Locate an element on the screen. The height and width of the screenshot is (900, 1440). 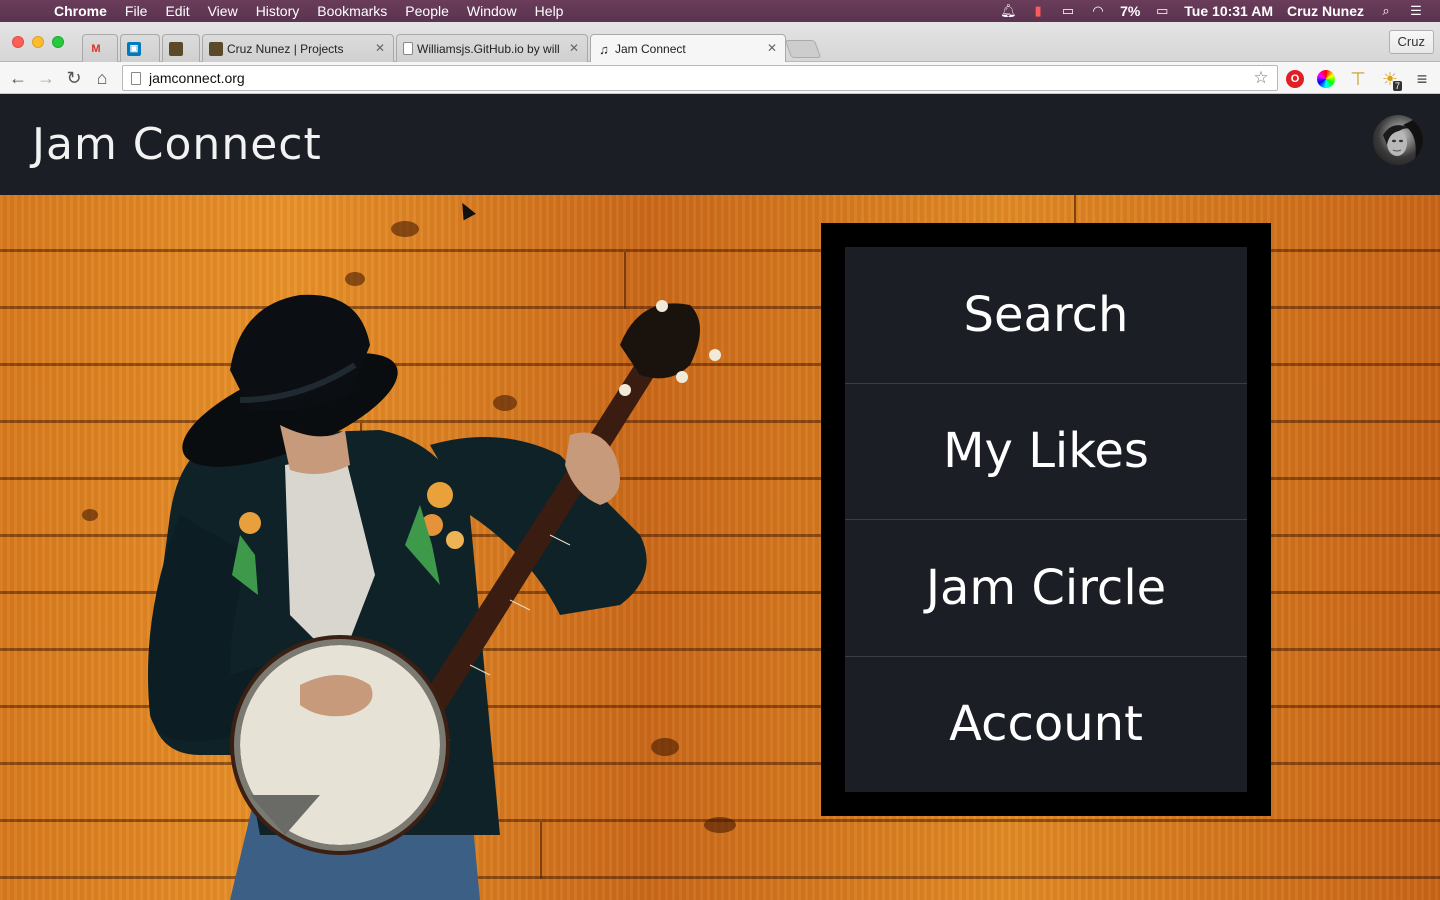
reload-icon: ↻ is located at coordinates (74, 78).